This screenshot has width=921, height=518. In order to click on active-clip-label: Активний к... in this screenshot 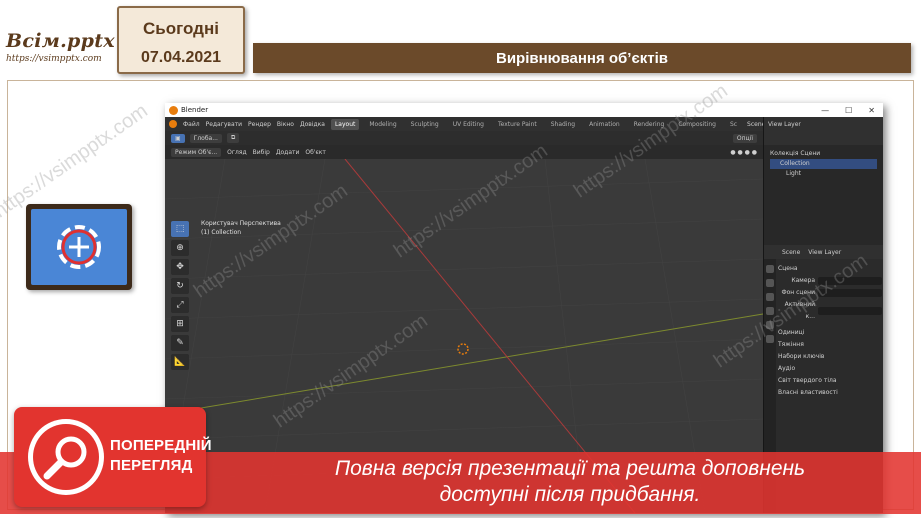, I will do `click(799, 310)`.